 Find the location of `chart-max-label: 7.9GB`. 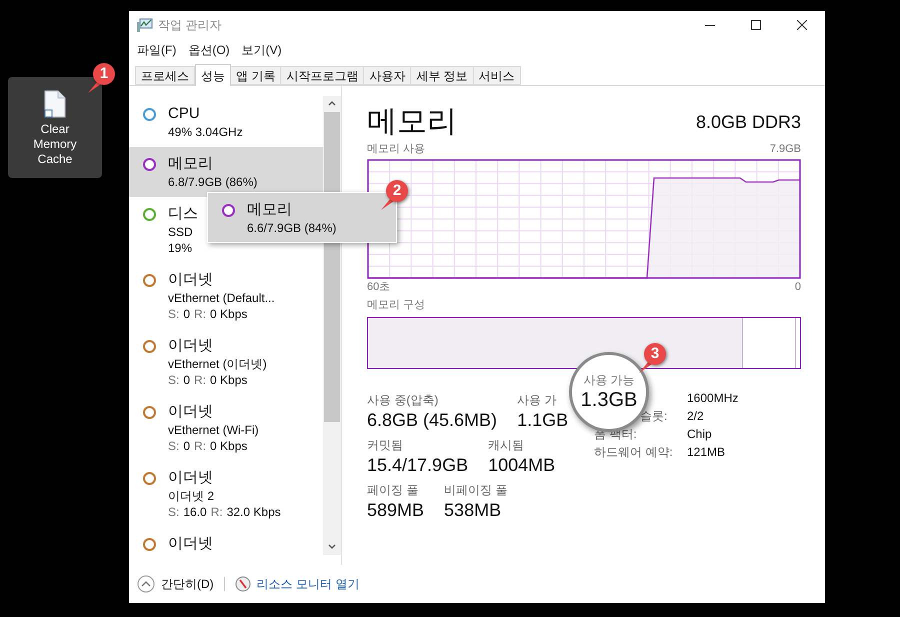

chart-max-label: 7.9GB is located at coordinates (785, 149).